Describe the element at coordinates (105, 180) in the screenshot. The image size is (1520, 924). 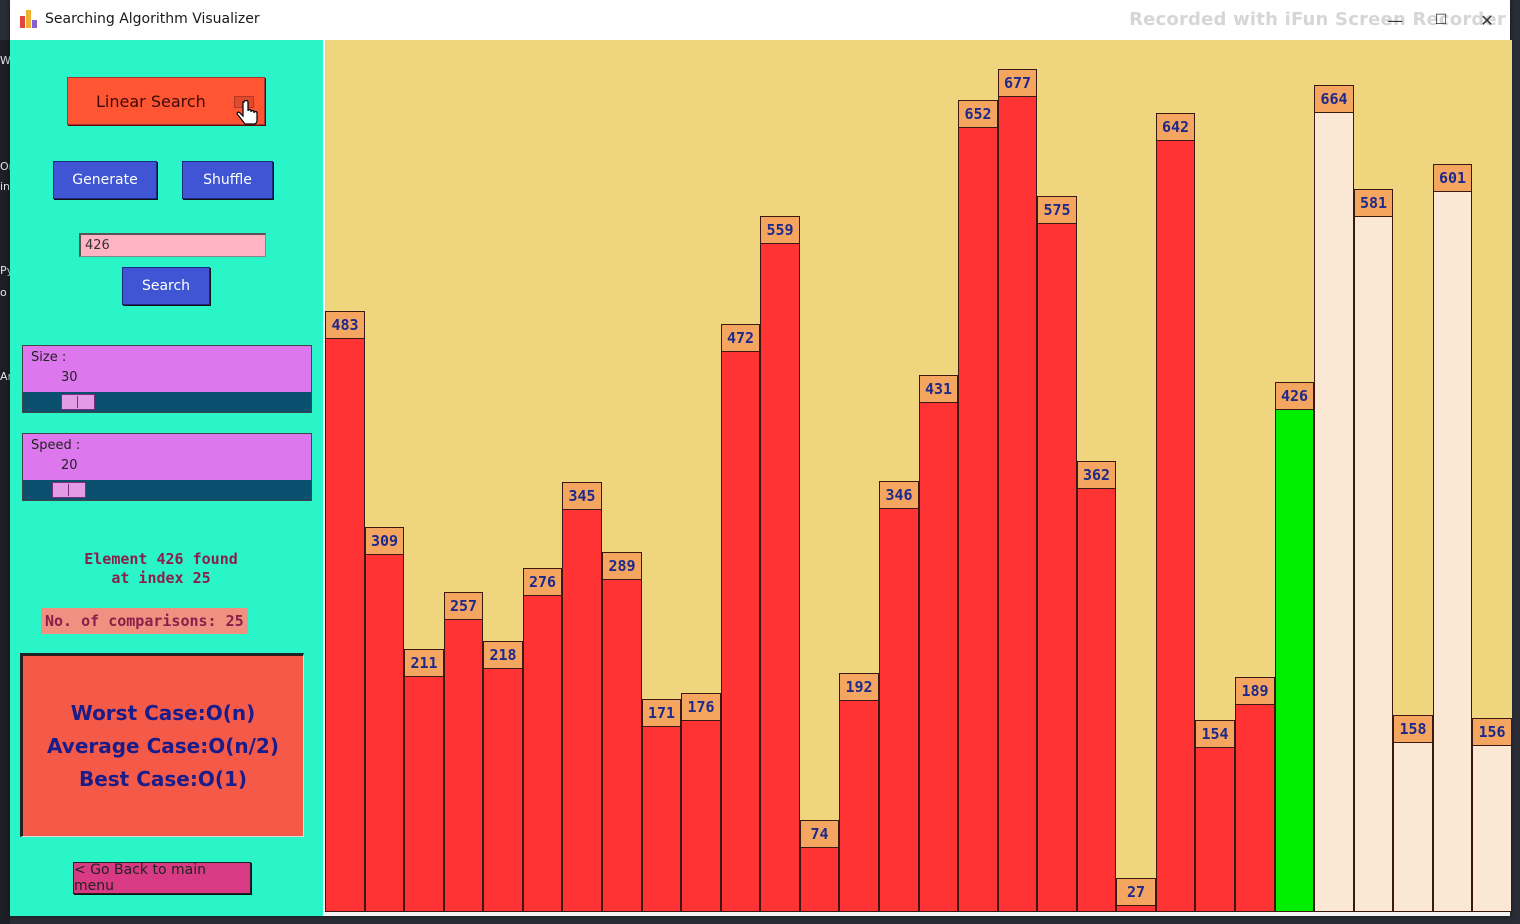
I see `generate-button: Generate` at that location.